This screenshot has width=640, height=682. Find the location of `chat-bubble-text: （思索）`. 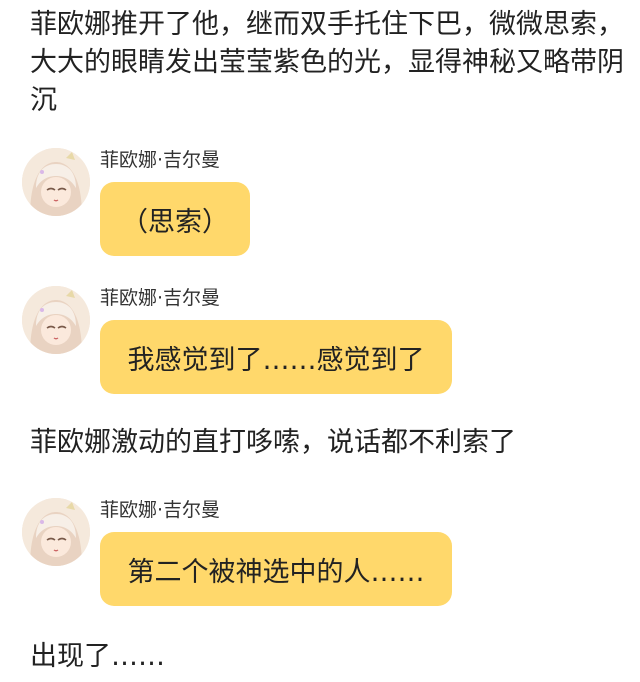

chat-bubble-text: （思索） is located at coordinates (175, 222).